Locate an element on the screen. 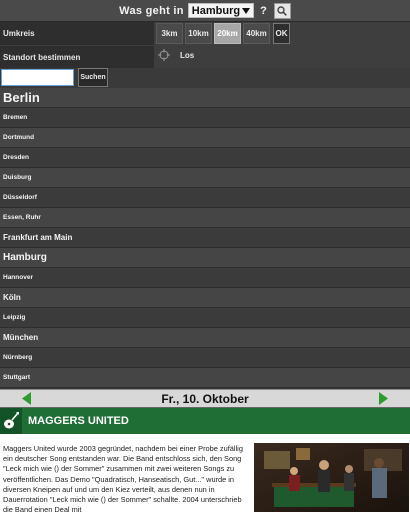  search-input is located at coordinates (37, 77).